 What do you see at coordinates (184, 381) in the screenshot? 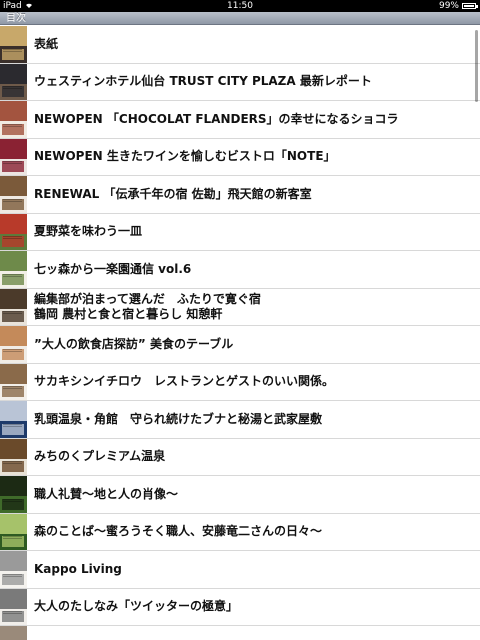
I see `toc-item-label: サカキシンイチロウ レストランとゲストのいい関係。` at bounding box center [184, 381].